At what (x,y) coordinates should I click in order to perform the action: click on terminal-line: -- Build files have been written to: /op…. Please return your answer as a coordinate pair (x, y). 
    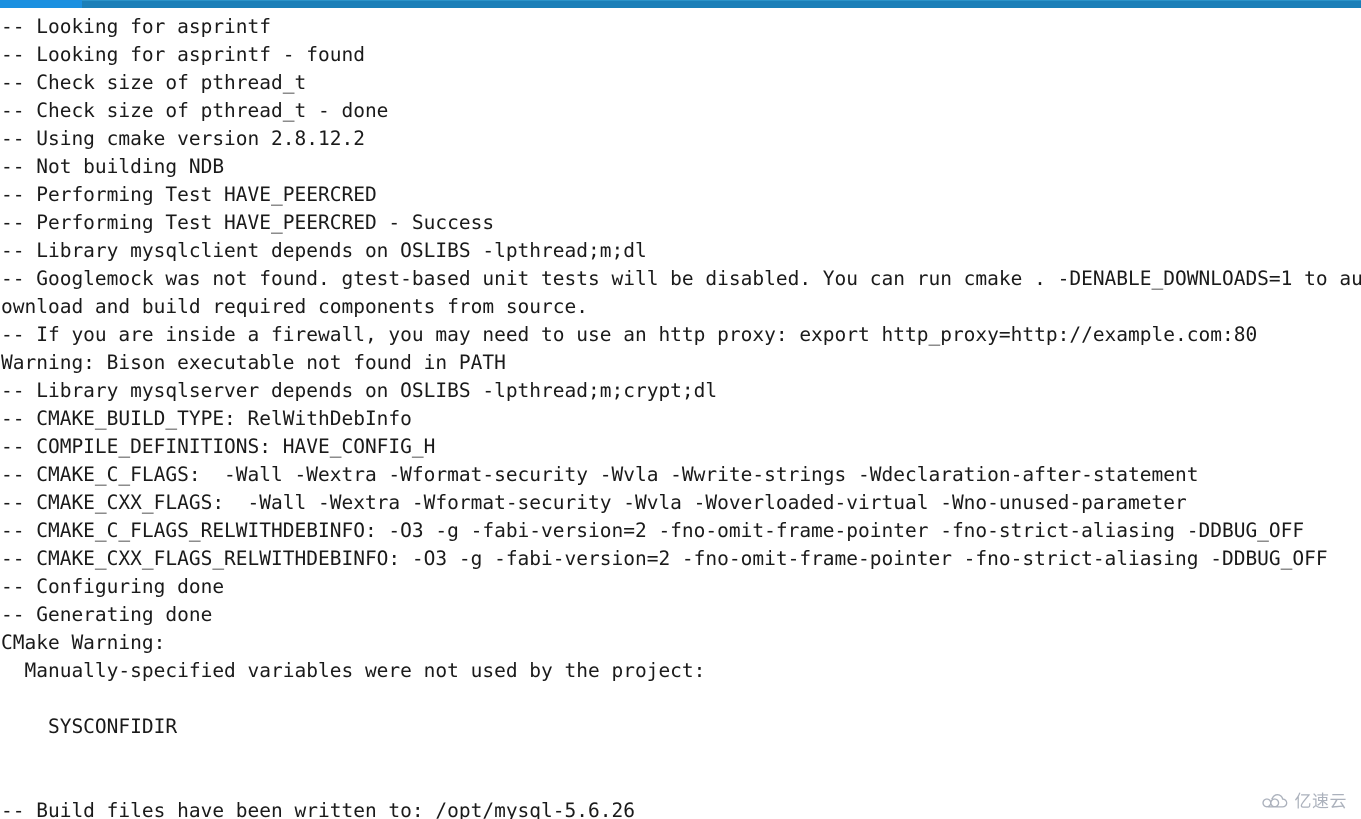
    Looking at the image, I should click on (318, 809).